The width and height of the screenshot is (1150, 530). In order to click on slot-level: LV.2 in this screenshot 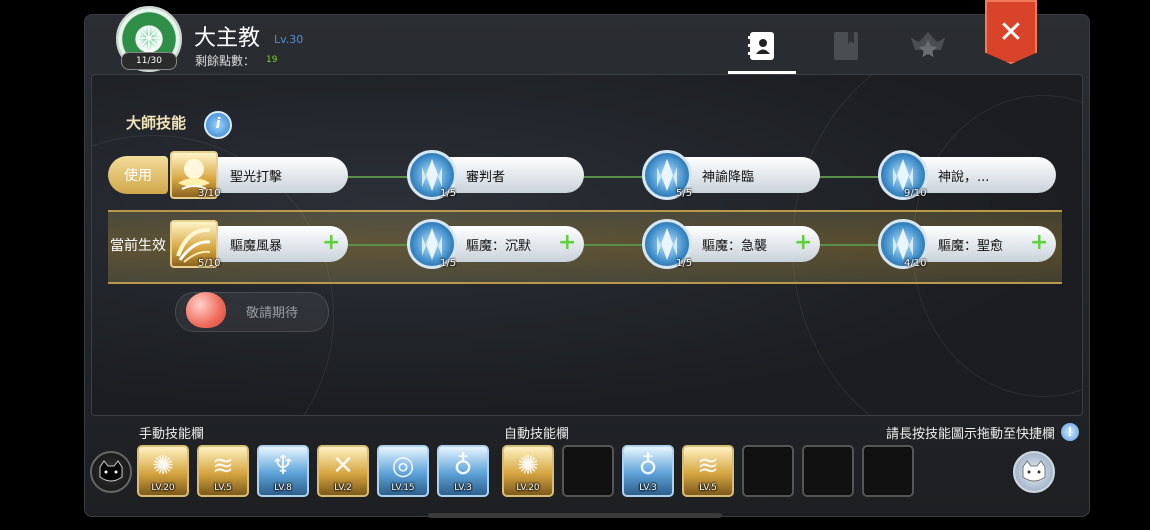, I will do `click(343, 488)`.